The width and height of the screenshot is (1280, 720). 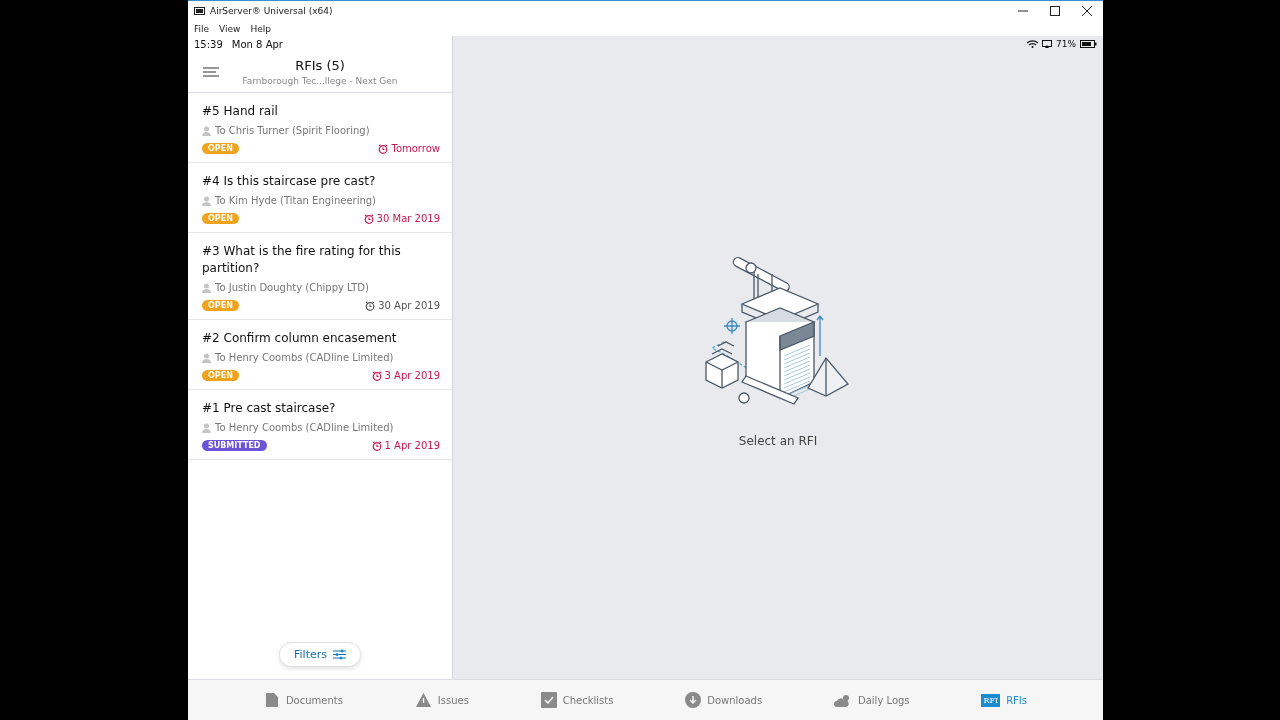 What do you see at coordinates (257, 44) in the screenshot?
I see `status-date: Mon 8 Apr` at bounding box center [257, 44].